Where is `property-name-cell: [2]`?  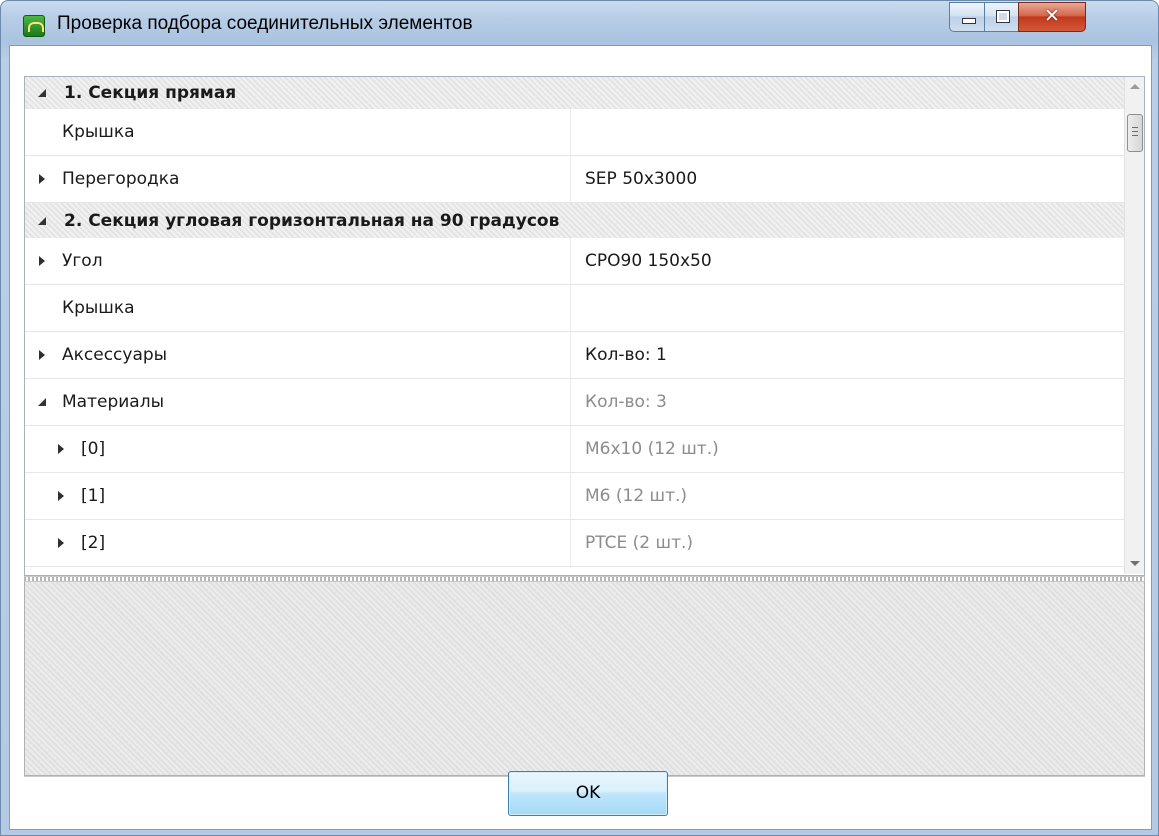 property-name-cell: [2] is located at coordinates (297, 543).